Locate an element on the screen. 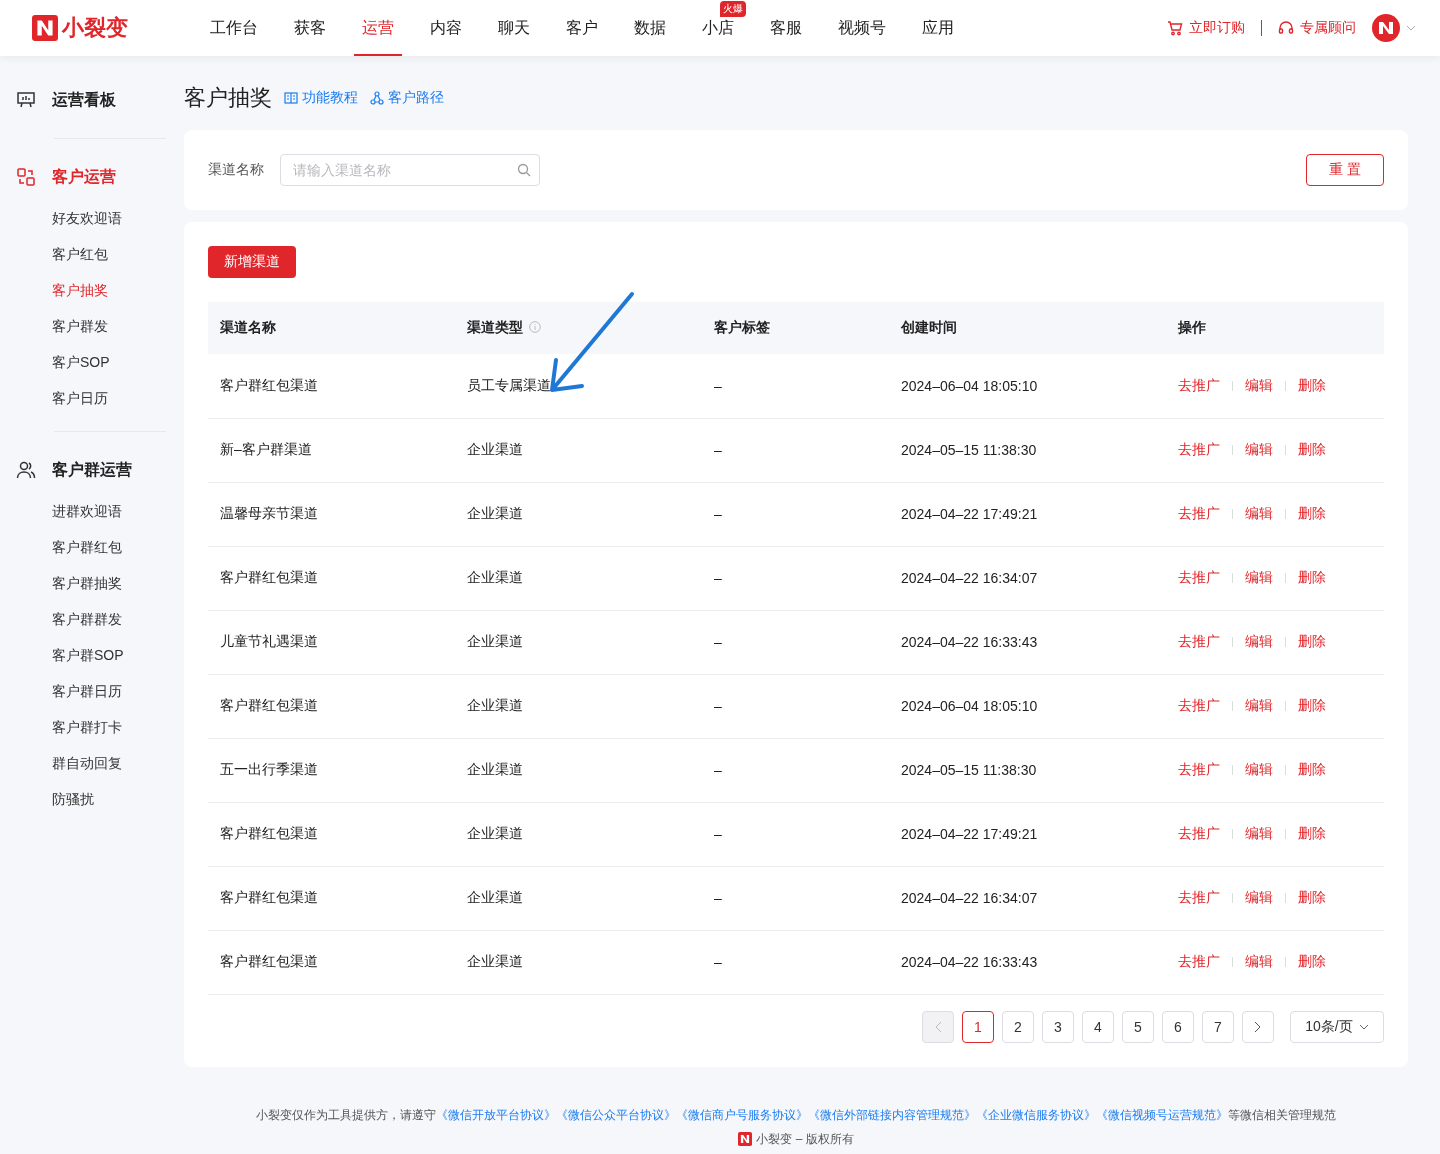  reset-button: 重 置 is located at coordinates (1345, 170).